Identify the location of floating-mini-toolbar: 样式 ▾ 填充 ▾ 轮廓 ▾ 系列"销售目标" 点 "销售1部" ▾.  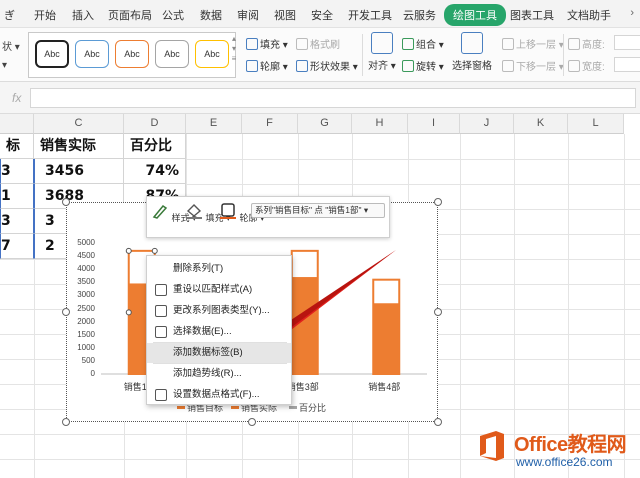
(268, 217).